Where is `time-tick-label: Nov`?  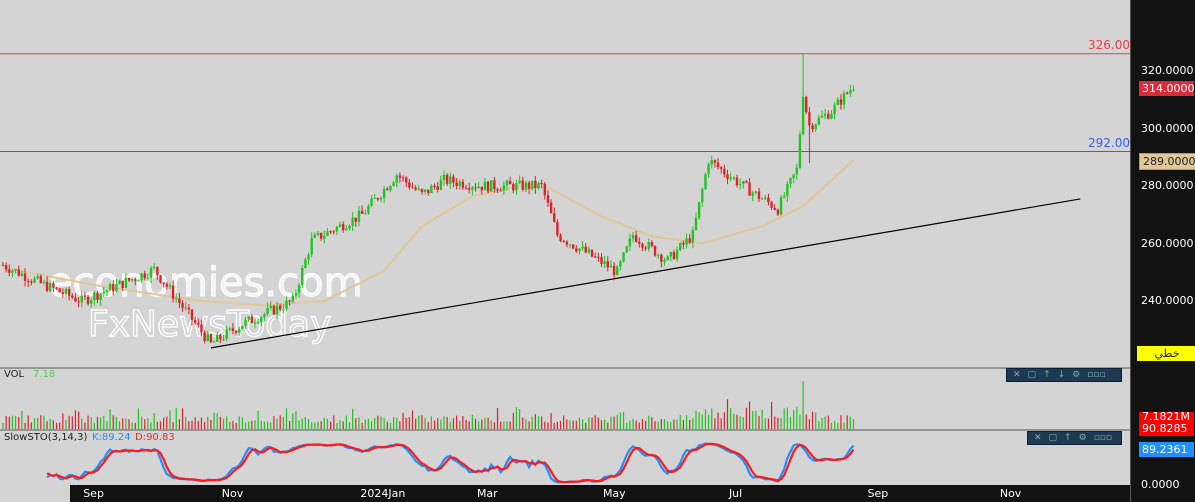 time-tick-label: Nov is located at coordinates (232, 493).